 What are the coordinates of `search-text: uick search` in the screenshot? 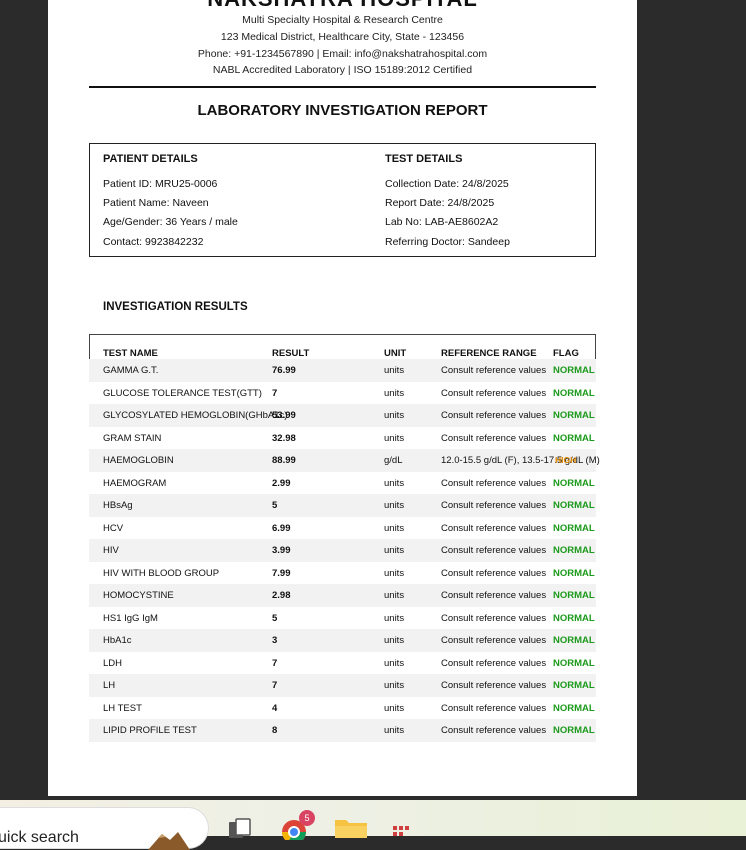 It's located at (39, 837).